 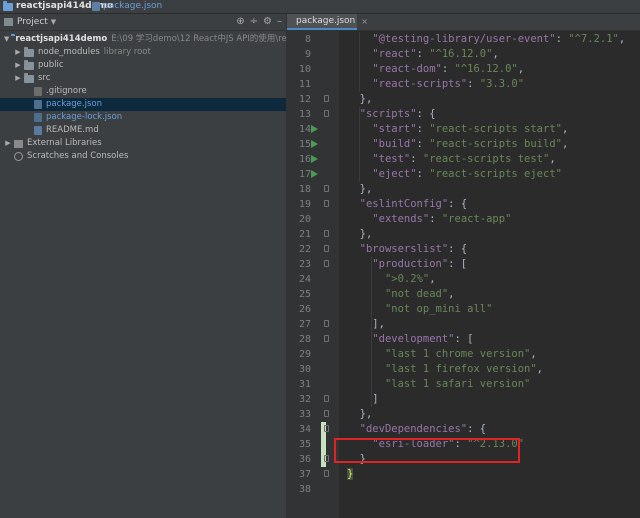 I want to click on indent-guide, so click(x=359, y=144).